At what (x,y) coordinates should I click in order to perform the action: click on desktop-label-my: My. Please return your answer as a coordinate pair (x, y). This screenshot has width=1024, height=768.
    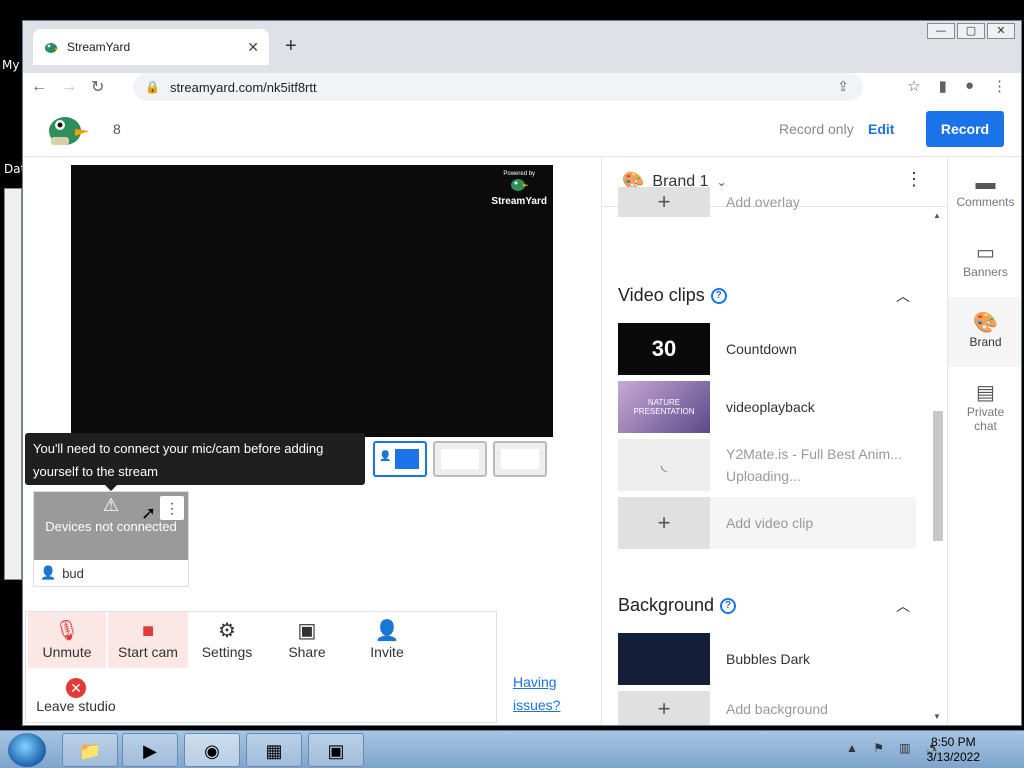
    Looking at the image, I should click on (11, 65).